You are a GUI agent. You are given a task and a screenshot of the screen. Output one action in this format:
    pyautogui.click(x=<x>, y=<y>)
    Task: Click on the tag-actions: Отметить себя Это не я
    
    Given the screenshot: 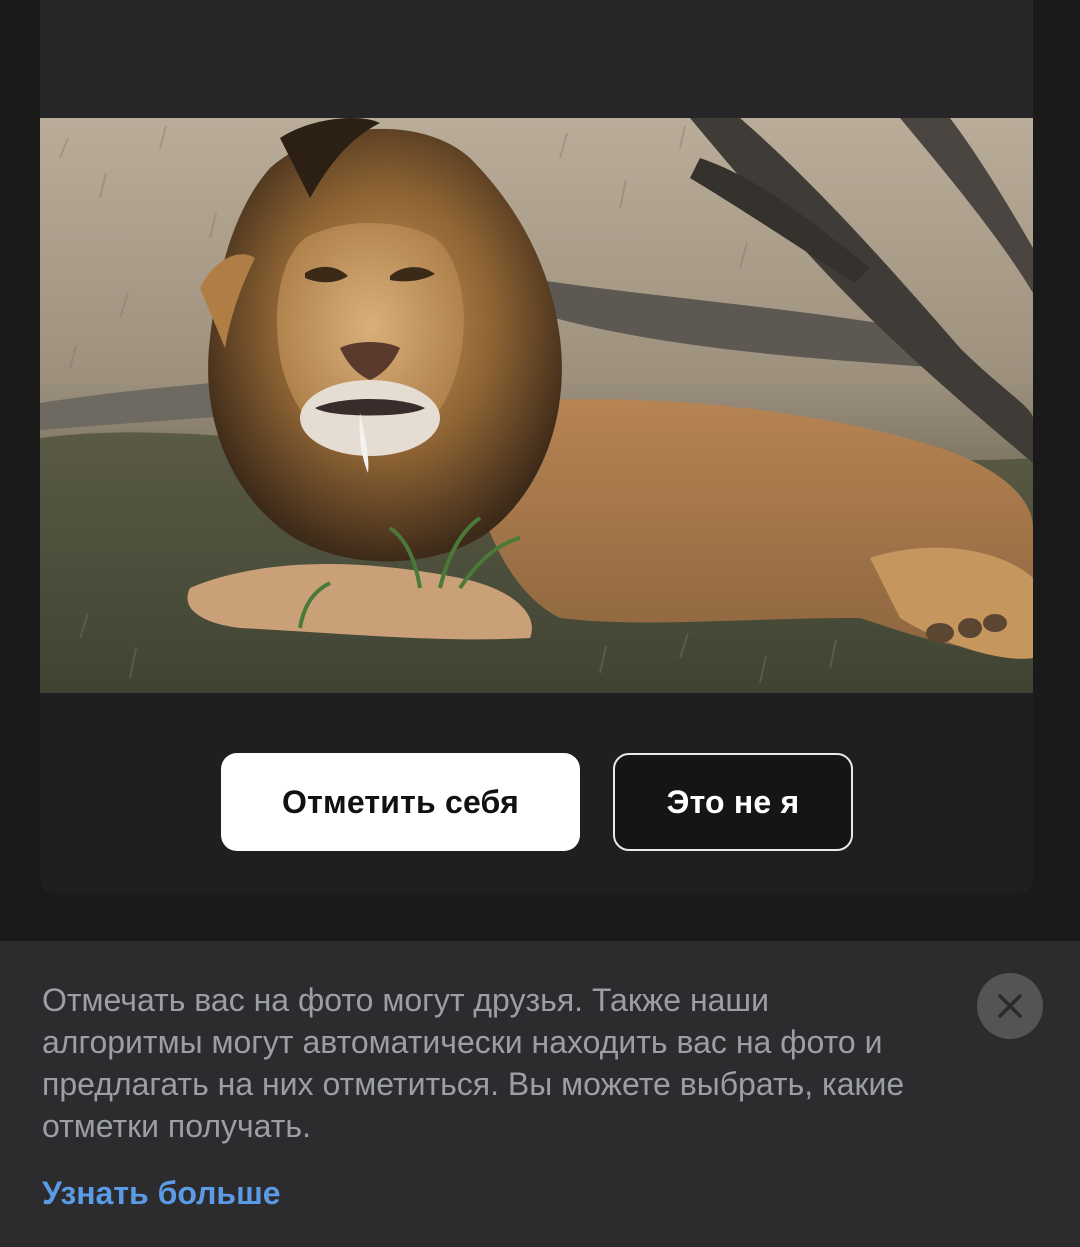 What is the action you would take?
    pyautogui.click(x=536, y=793)
    